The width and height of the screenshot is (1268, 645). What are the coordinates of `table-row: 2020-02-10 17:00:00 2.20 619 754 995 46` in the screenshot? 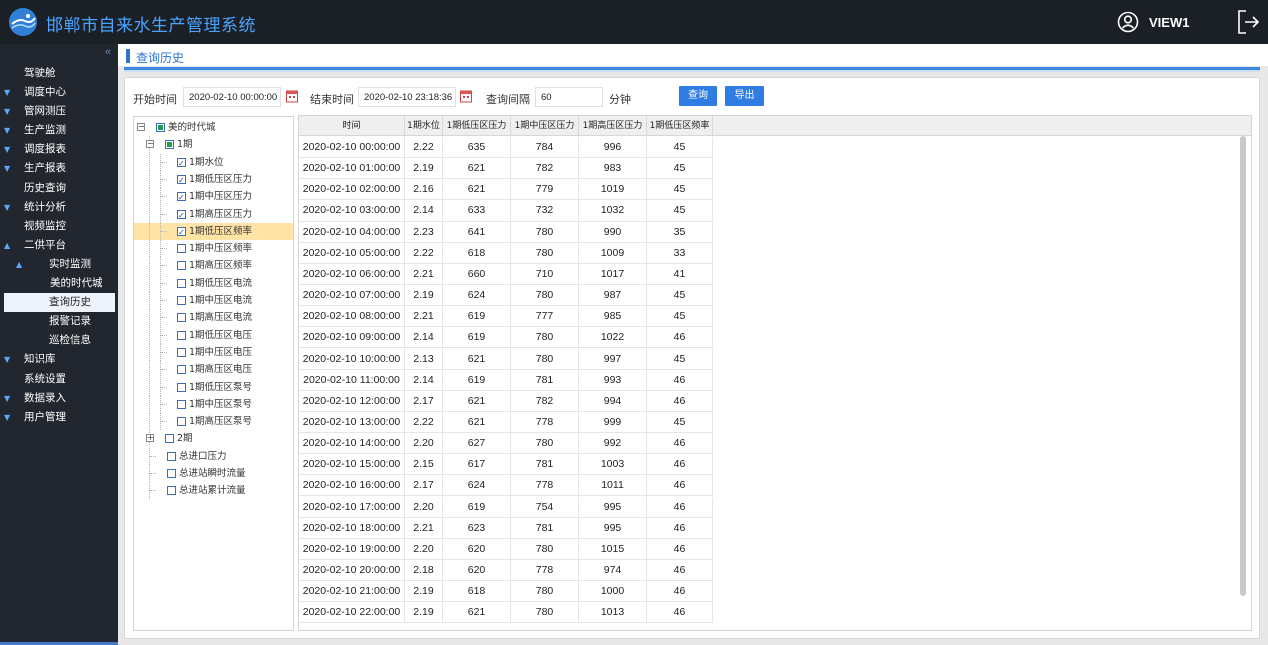 It's located at (506, 507).